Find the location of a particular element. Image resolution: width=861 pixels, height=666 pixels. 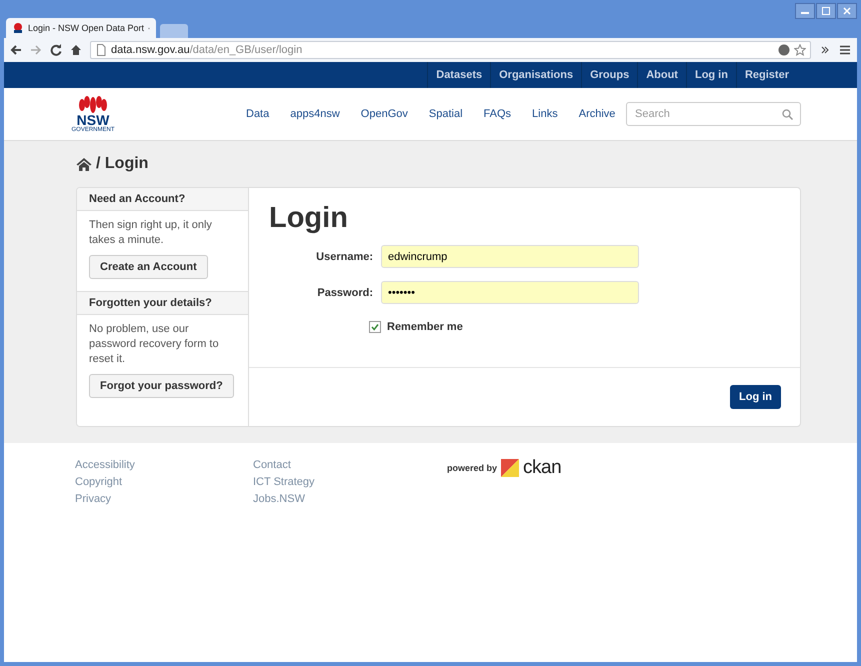

reload-icon is located at coordinates (56, 50).